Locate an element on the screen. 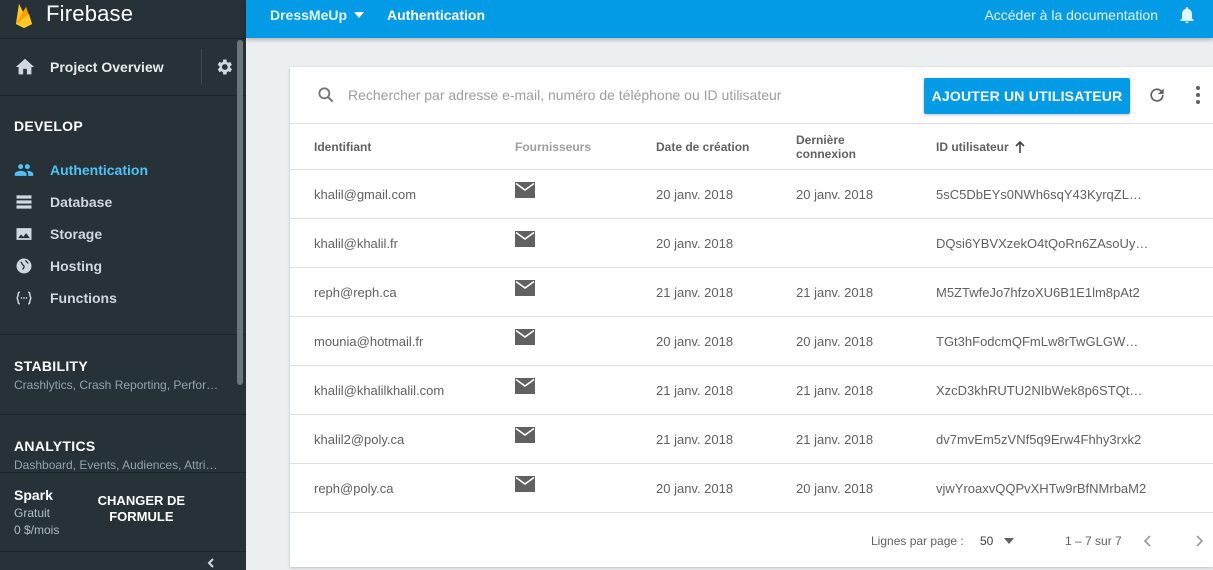  project-selector: DressMeUp is located at coordinates (308, 15).